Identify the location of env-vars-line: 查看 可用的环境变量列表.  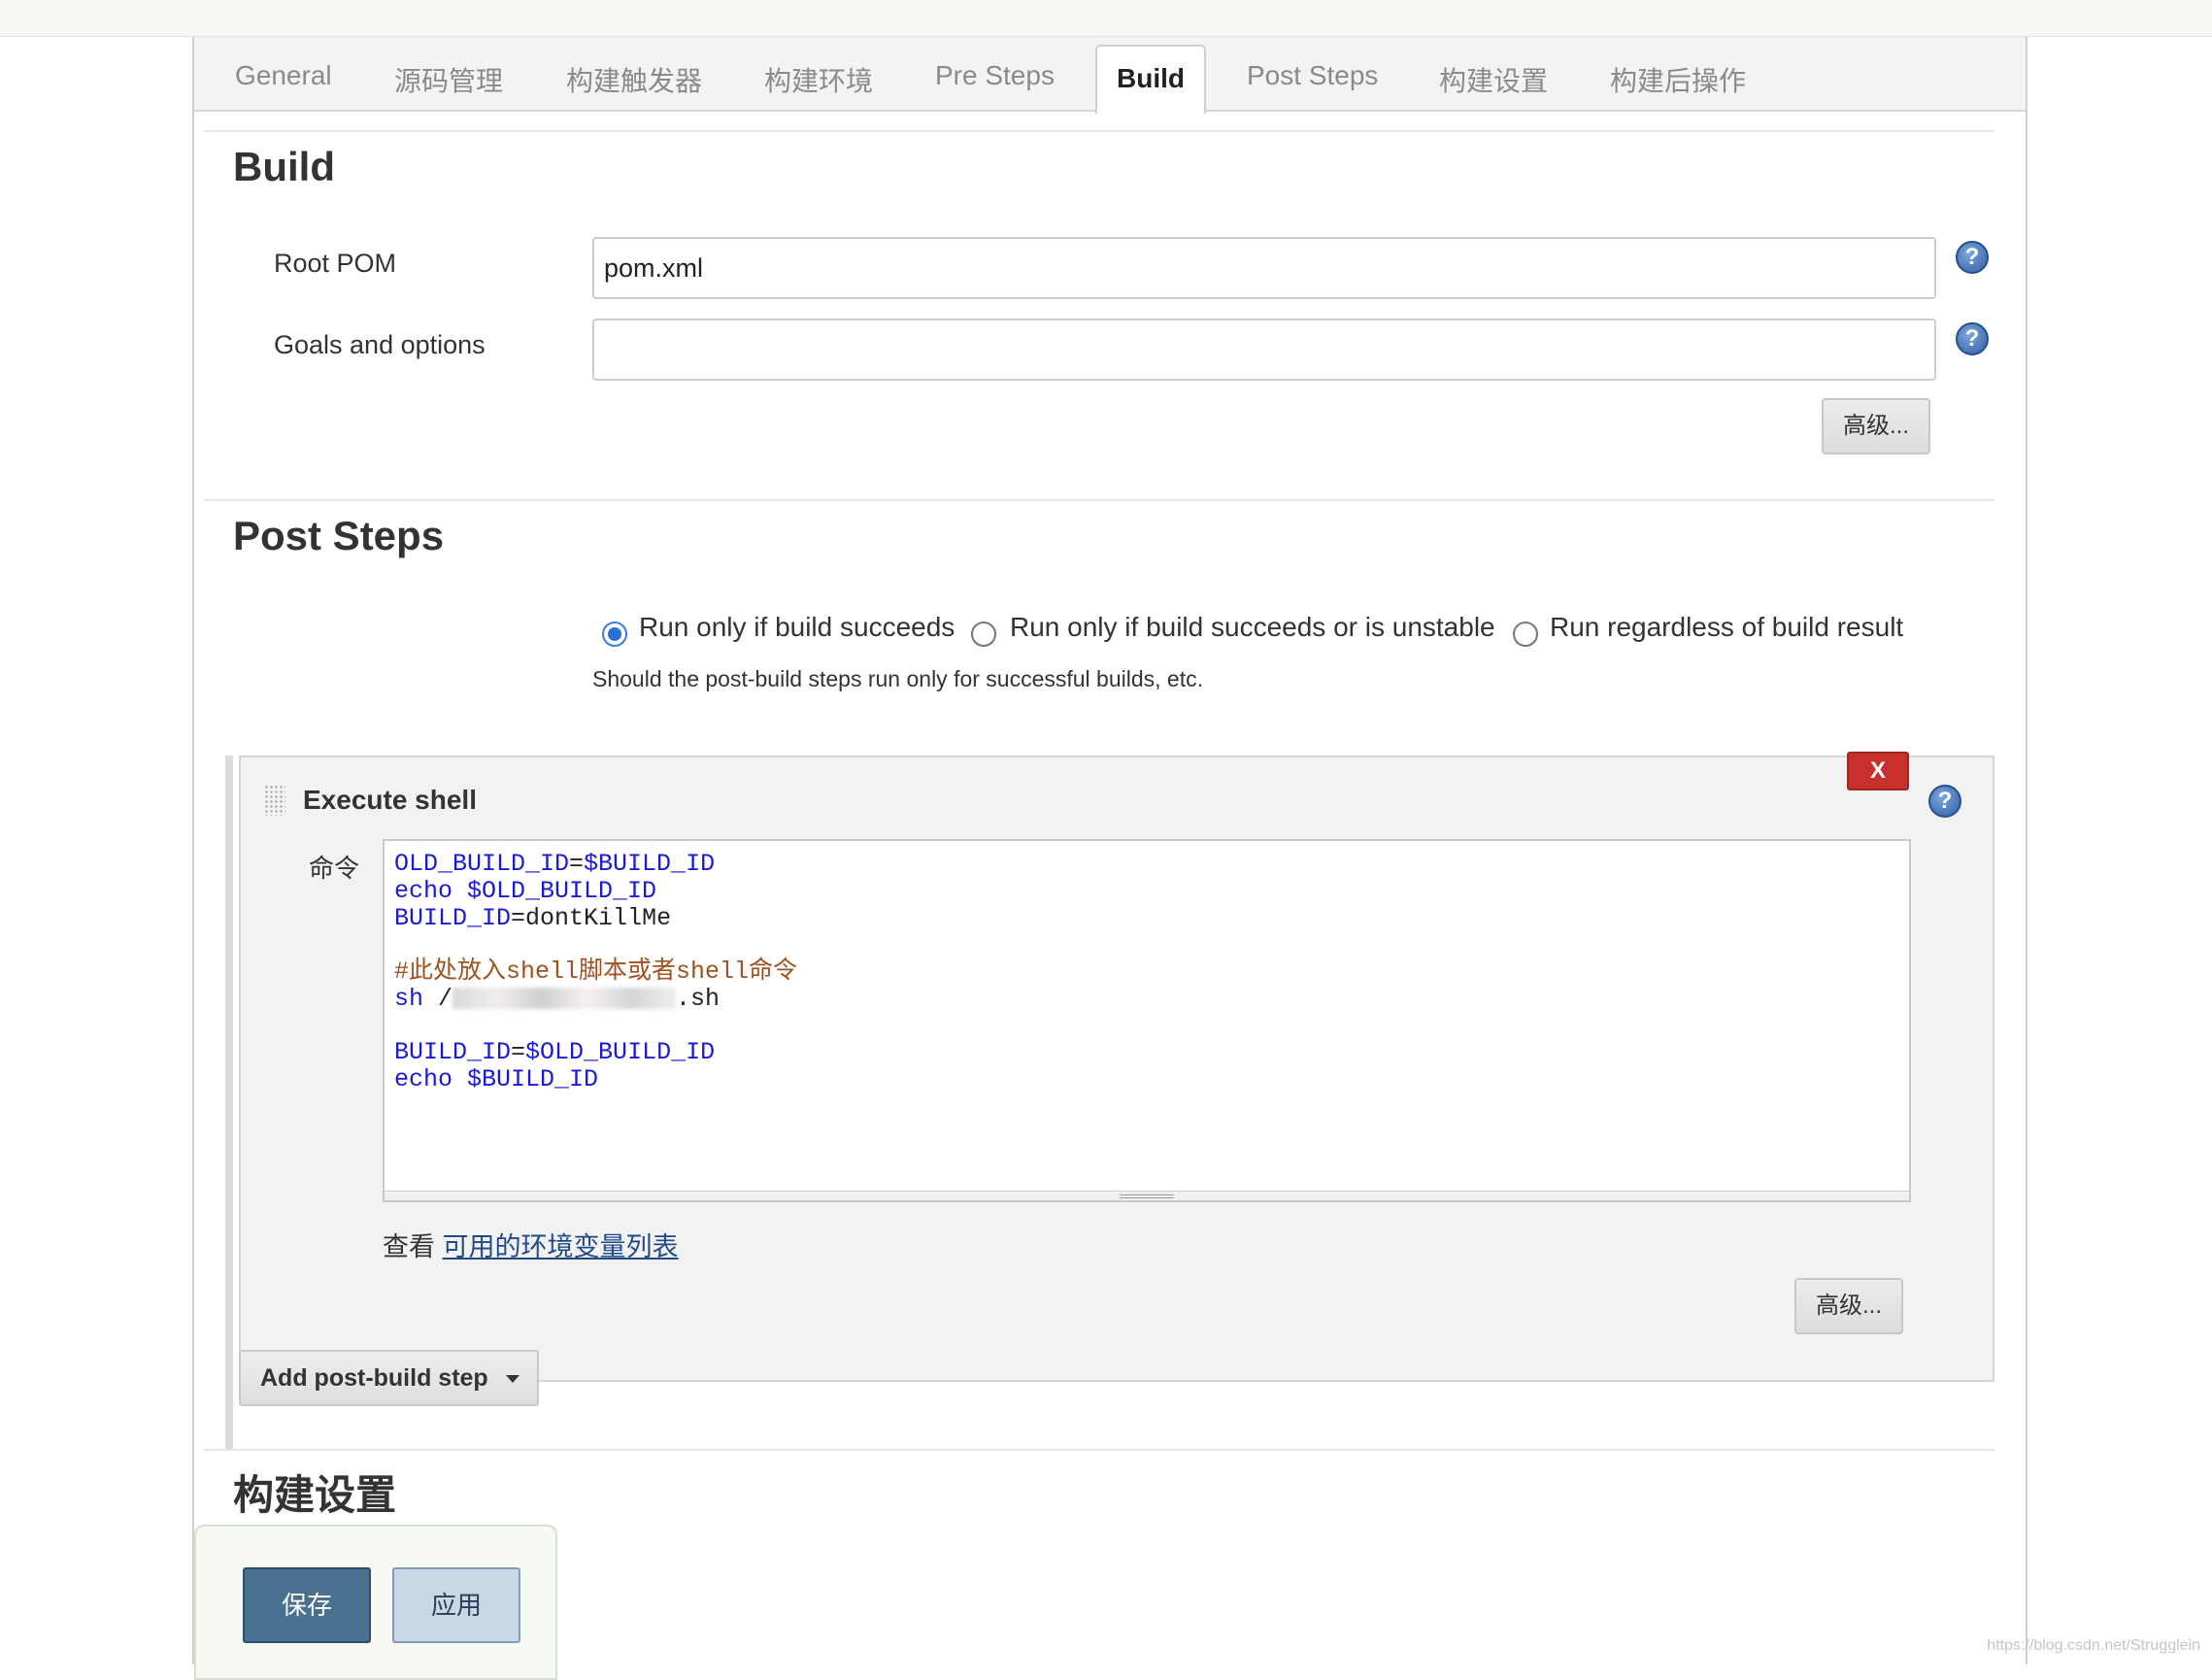
(531, 1244).